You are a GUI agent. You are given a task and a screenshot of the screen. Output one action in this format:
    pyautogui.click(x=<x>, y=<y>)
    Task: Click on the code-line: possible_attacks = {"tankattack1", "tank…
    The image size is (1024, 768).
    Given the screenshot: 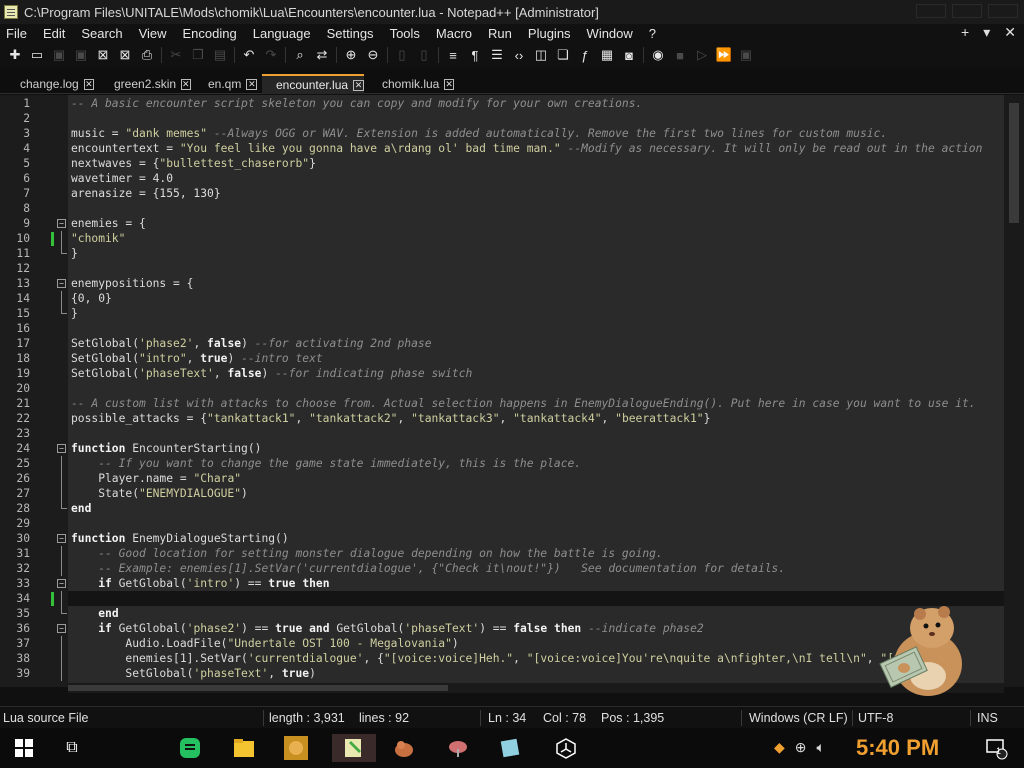 What is the action you would take?
    pyautogui.click(x=390, y=418)
    